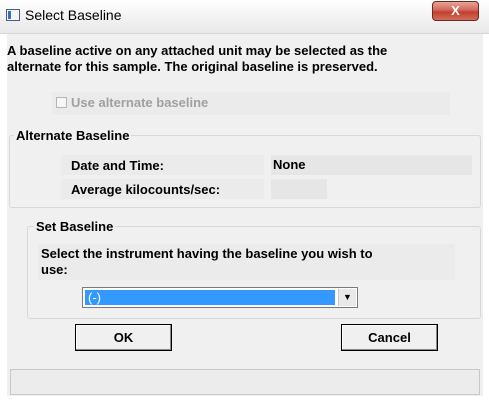 This screenshot has width=489, height=402. I want to click on close-icon: X, so click(455, 10).